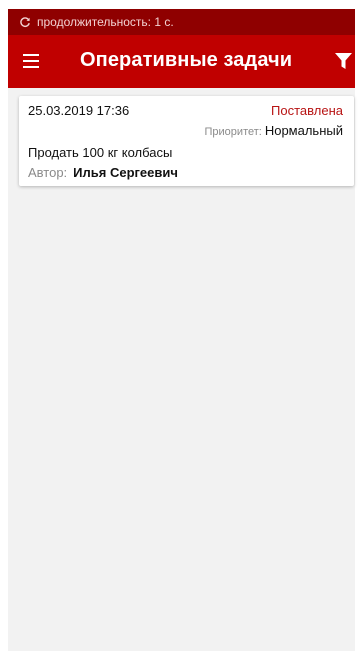 The height and width of the screenshot is (651, 363). What do you see at coordinates (307, 110) in the screenshot?
I see `task-status: Поставлена` at bounding box center [307, 110].